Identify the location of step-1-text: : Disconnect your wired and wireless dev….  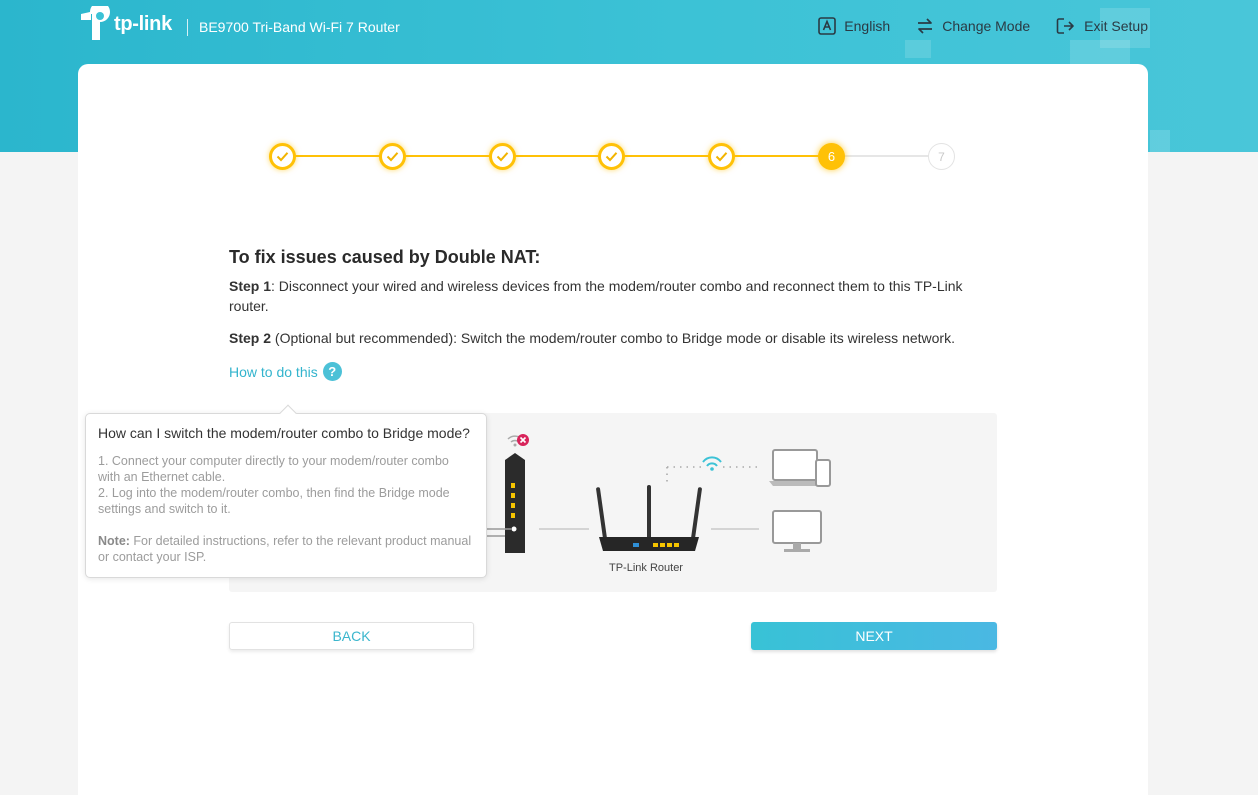
(596, 296).